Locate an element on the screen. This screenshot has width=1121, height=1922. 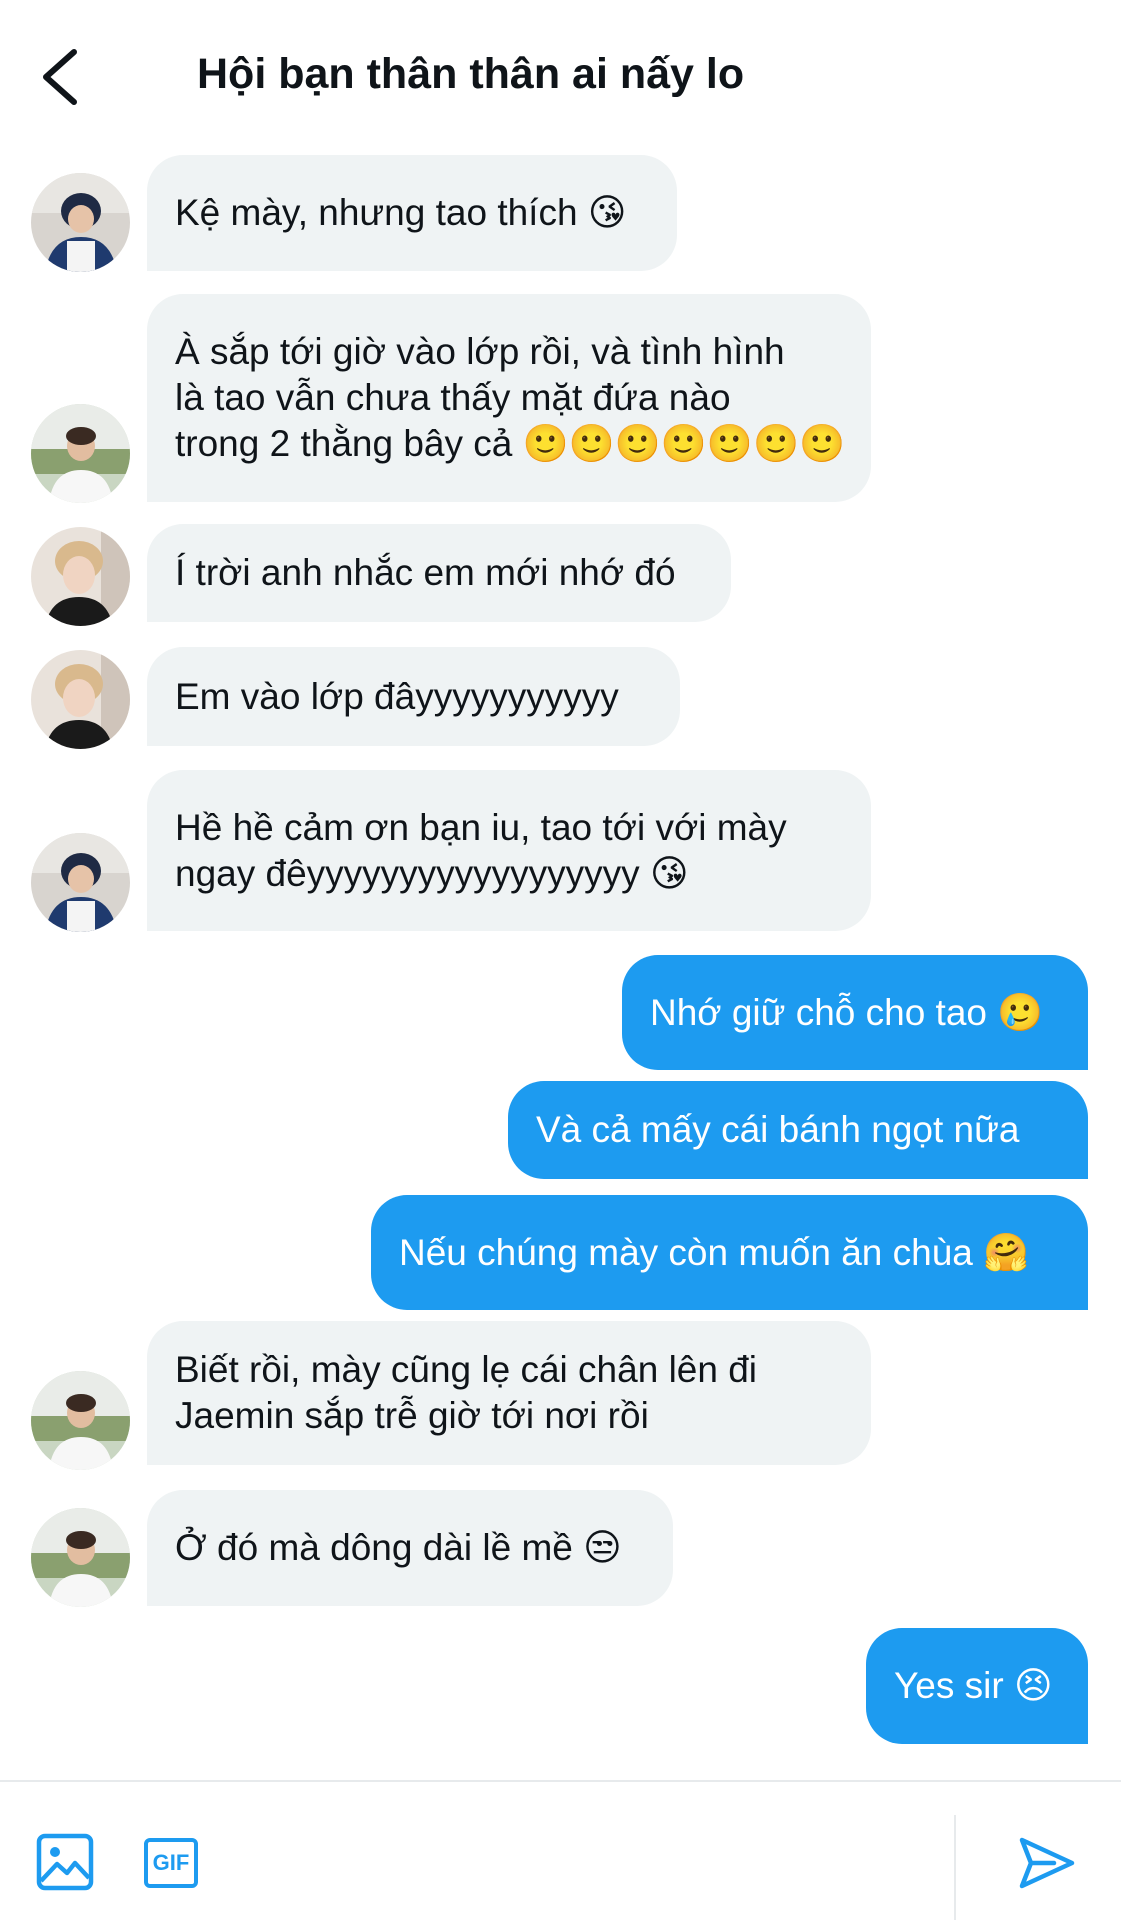
message-bubble-outgoing: Nếu chúng mày còn muốn ăn chùa 🤗 is located at coordinates (729, 1252).